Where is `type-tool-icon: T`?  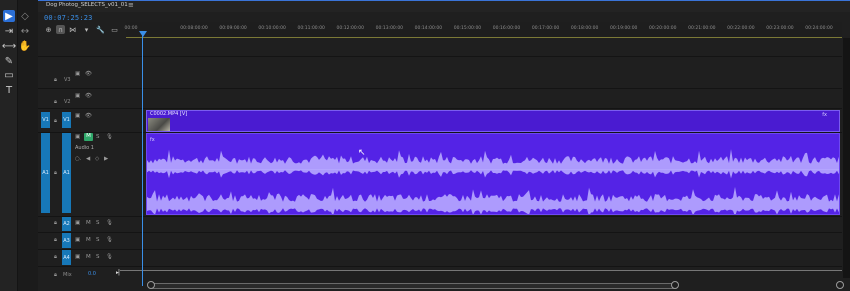
type-tool-icon: T is located at coordinates (9, 90).